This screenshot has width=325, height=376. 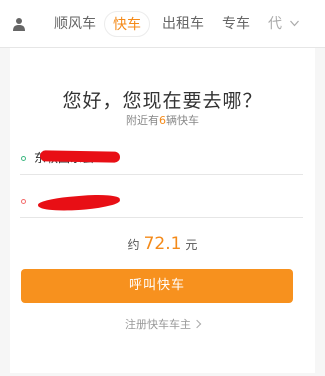 I want to click on chevron-down-icon, so click(x=294, y=23).